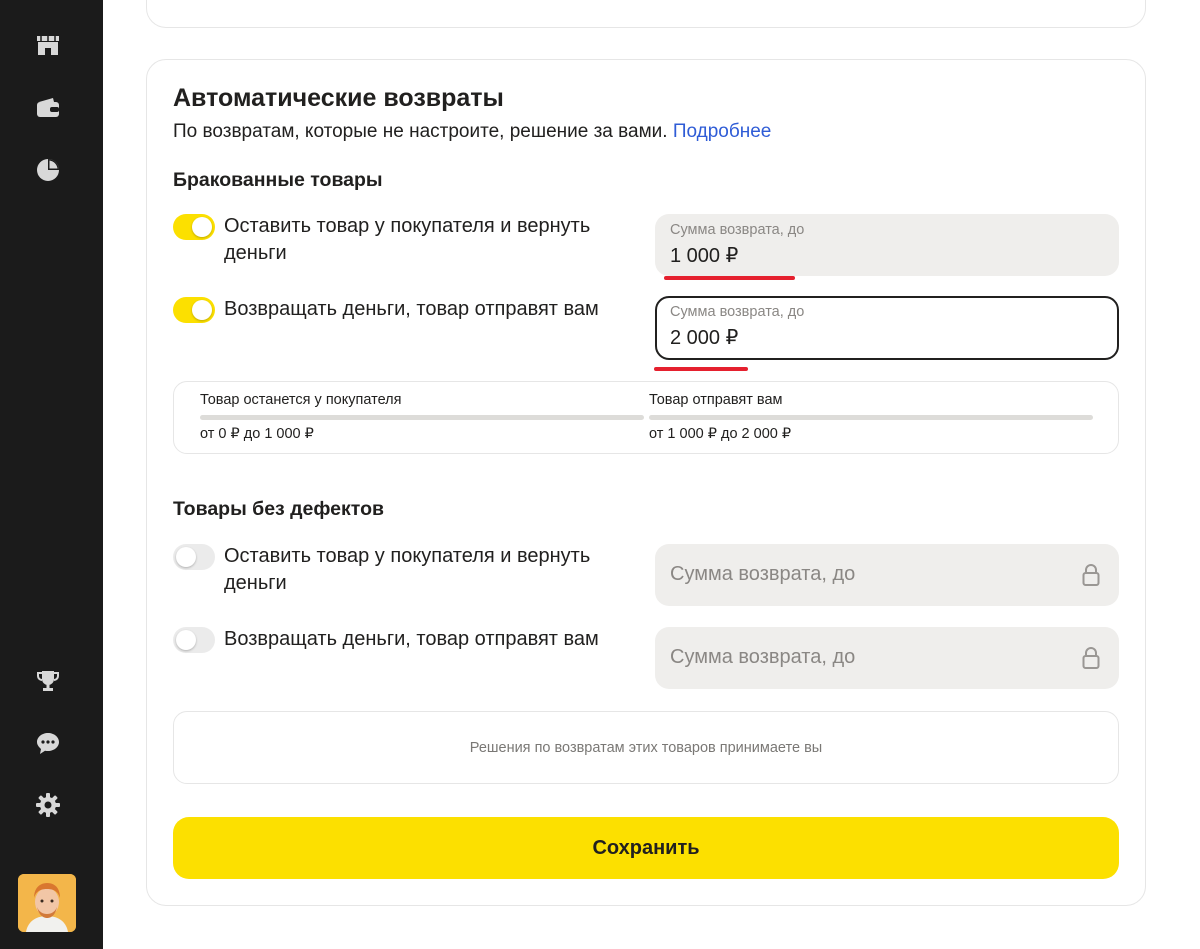  I want to click on more-link: Подробнее, so click(722, 131).